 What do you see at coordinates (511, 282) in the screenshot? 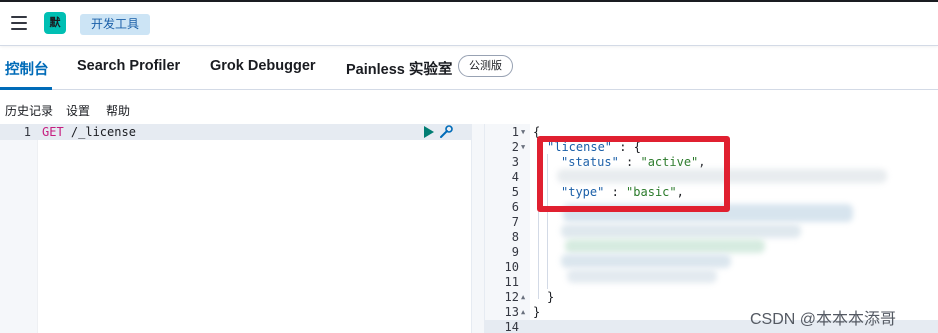
I see `line-number: 11` at bounding box center [511, 282].